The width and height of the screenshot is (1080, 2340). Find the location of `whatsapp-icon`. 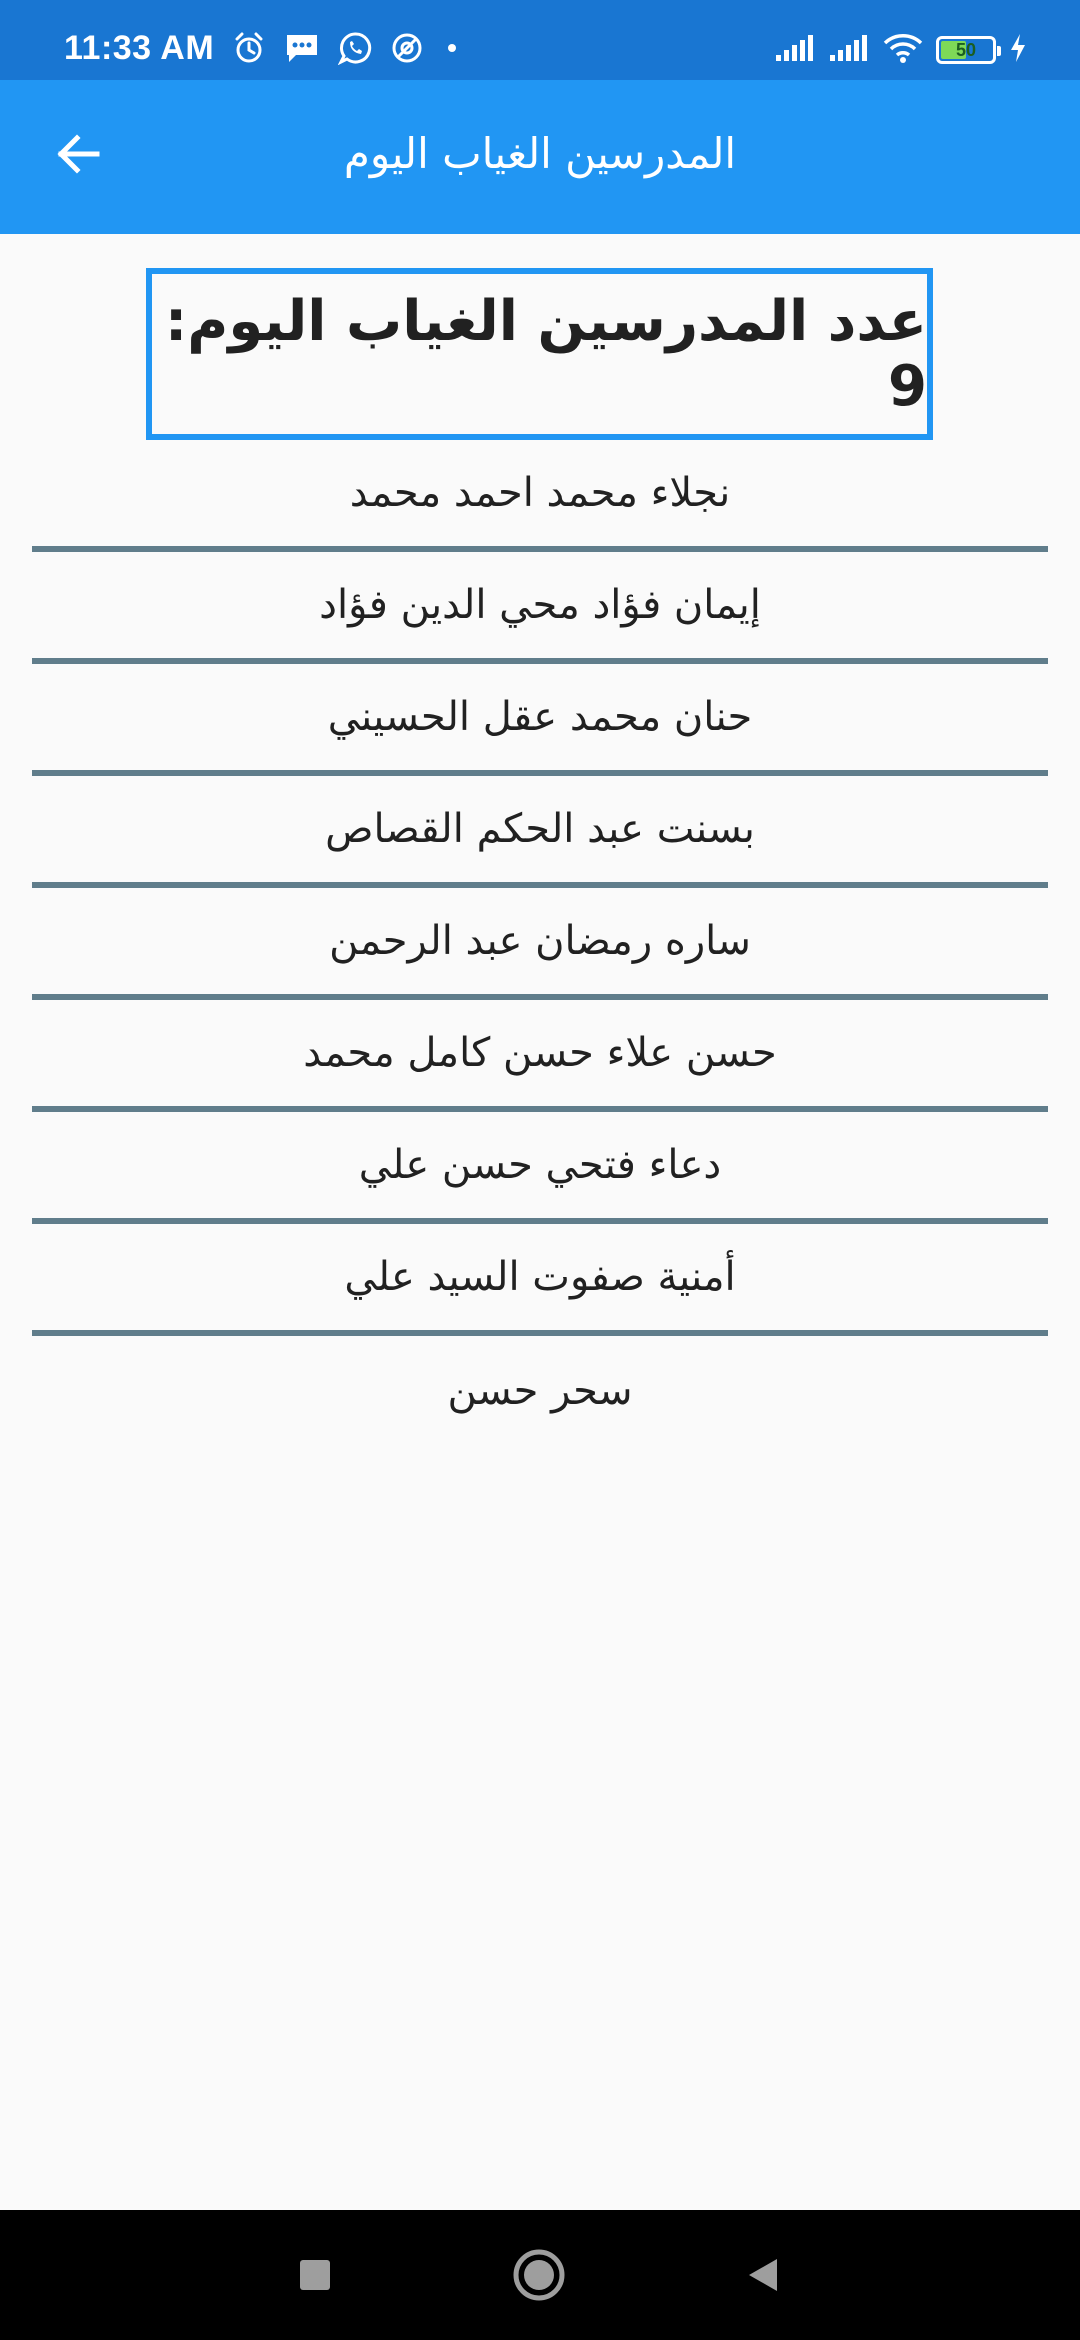

whatsapp-icon is located at coordinates (355, 48).